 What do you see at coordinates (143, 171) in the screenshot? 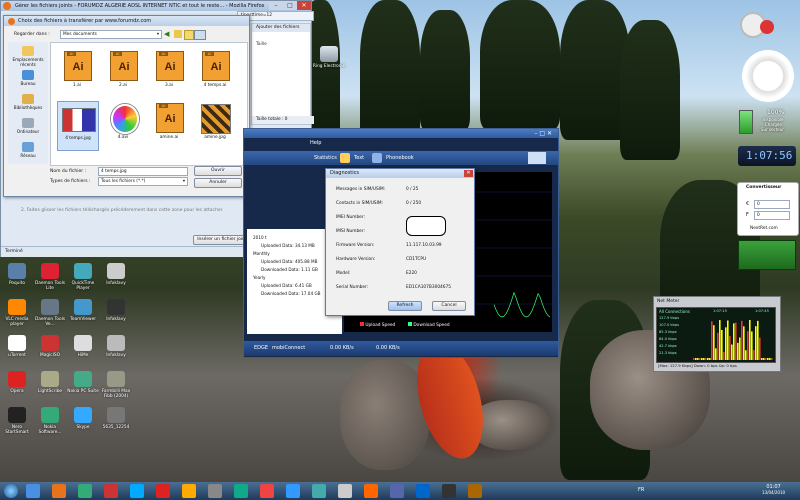
I see `filename-field: 4 temps.jpg` at bounding box center [143, 171].